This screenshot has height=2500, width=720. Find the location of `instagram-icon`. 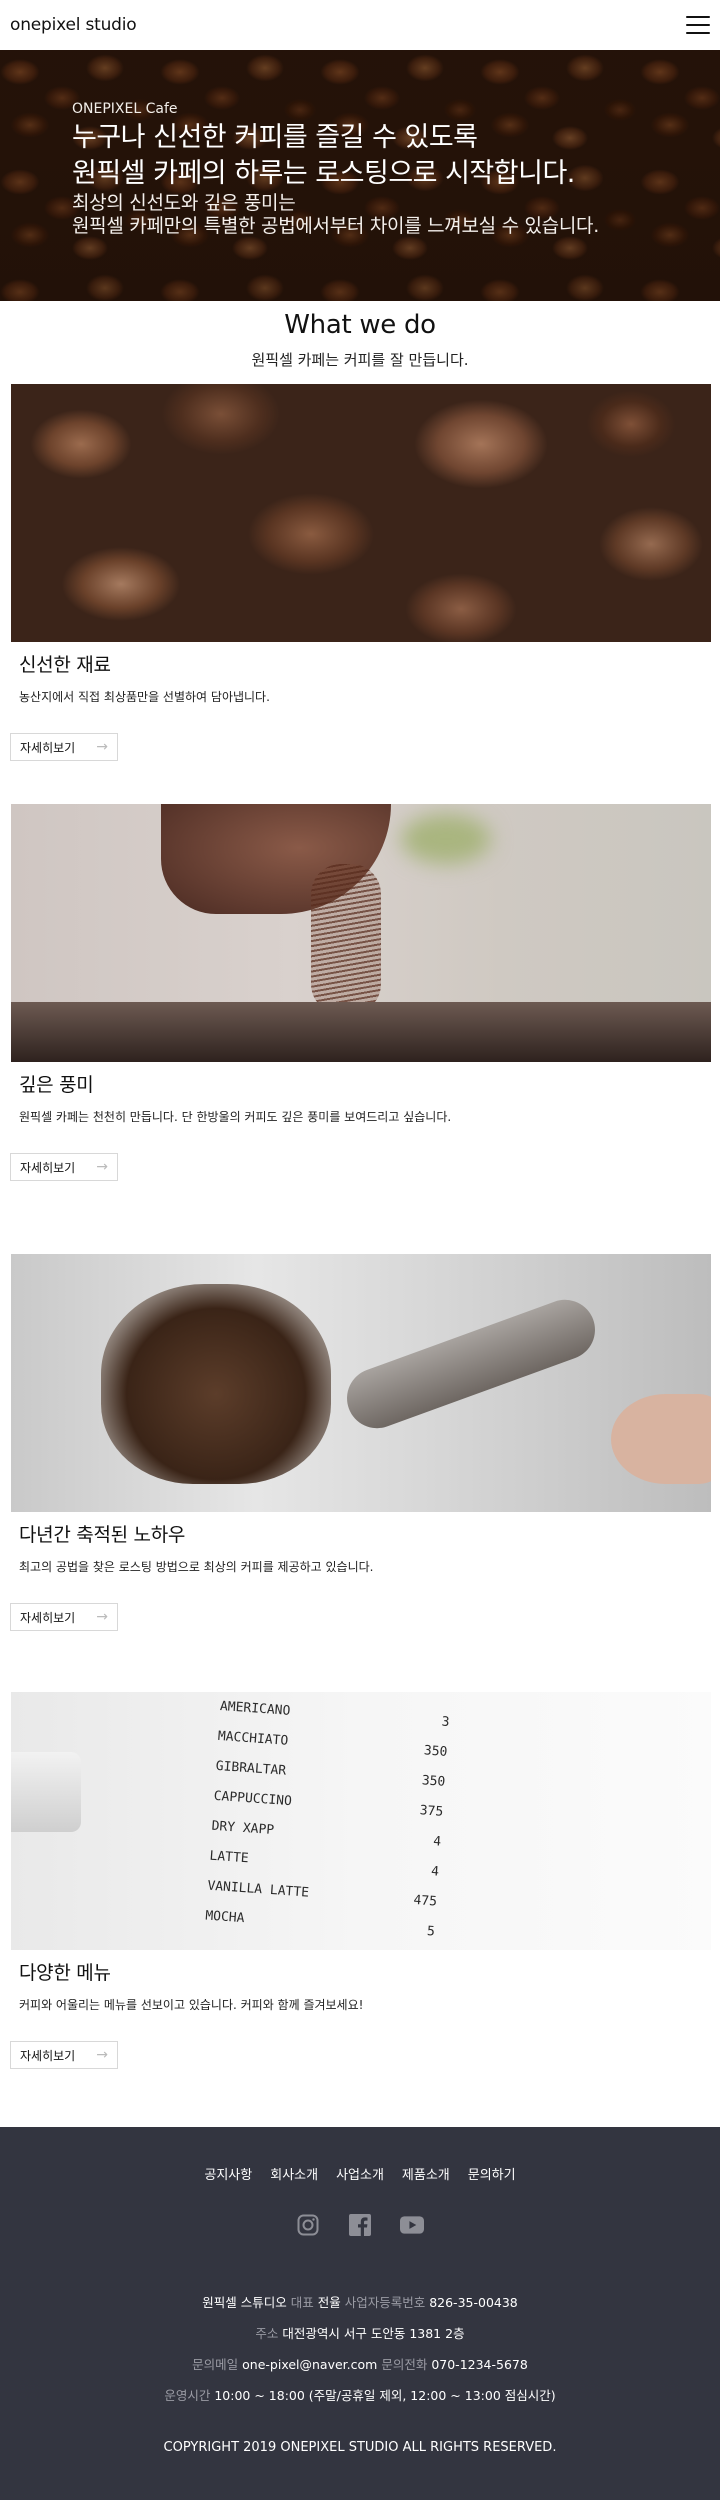

instagram-icon is located at coordinates (308, 2225).